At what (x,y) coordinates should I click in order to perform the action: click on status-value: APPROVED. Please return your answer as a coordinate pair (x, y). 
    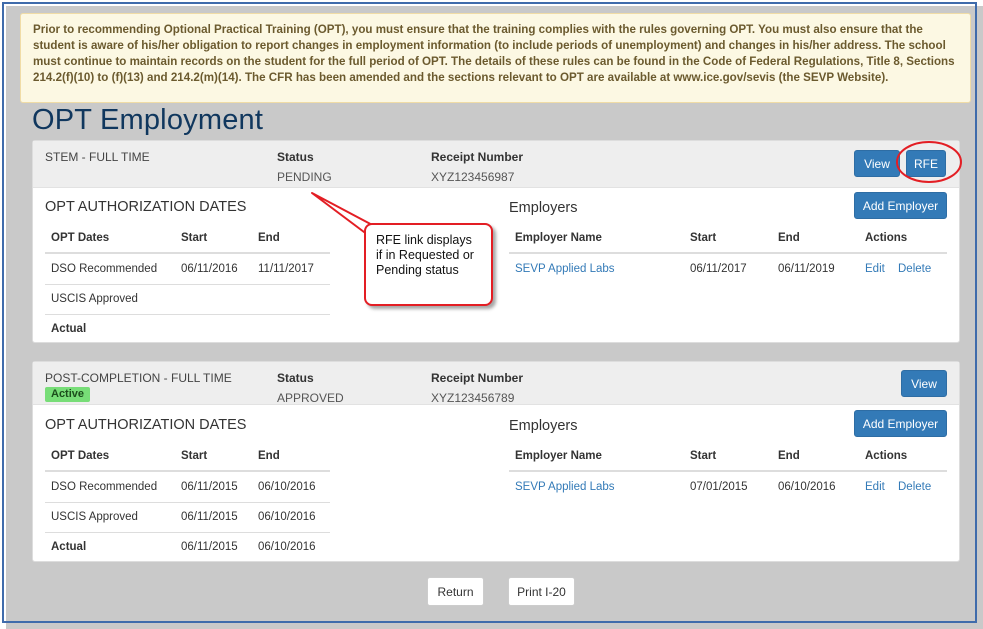
    Looking at the image, I should click on (310, 398).